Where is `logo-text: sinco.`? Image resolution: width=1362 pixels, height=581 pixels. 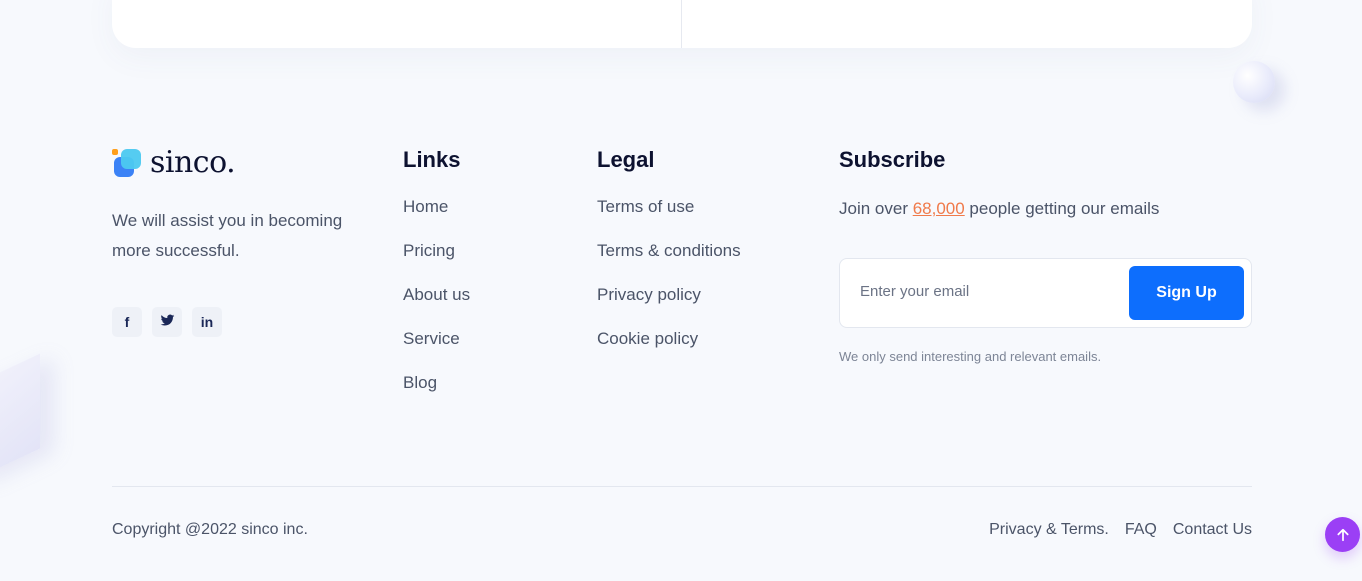 logo-text: sinco. is located at coordinates (193, 162).